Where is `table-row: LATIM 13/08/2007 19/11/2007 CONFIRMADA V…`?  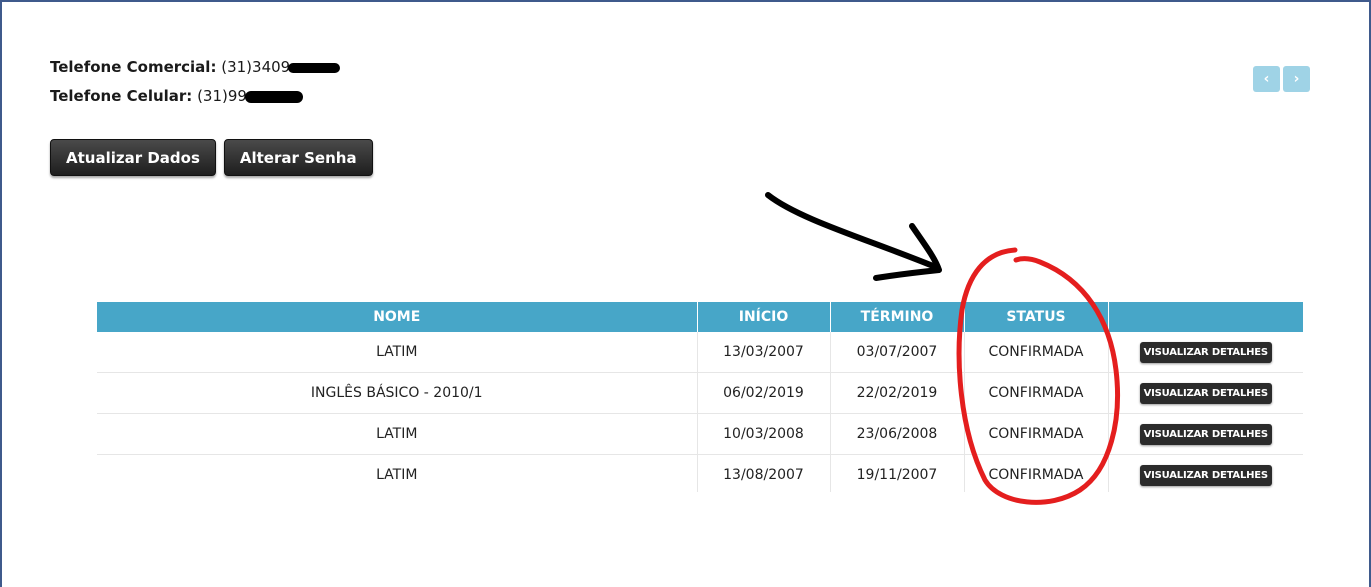 table-row: LATIM 13/08/2007 19/11/2007 CONFIRMADA V… is located at coordinates (700, 473).